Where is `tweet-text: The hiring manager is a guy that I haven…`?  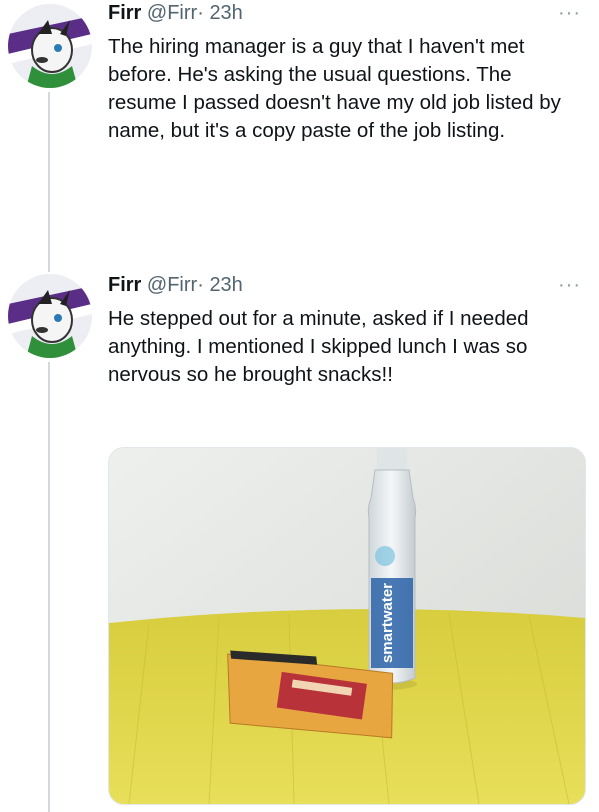
tweet-text: The hiring manager is a guy that I haven… is located at coordinates (334, 88).